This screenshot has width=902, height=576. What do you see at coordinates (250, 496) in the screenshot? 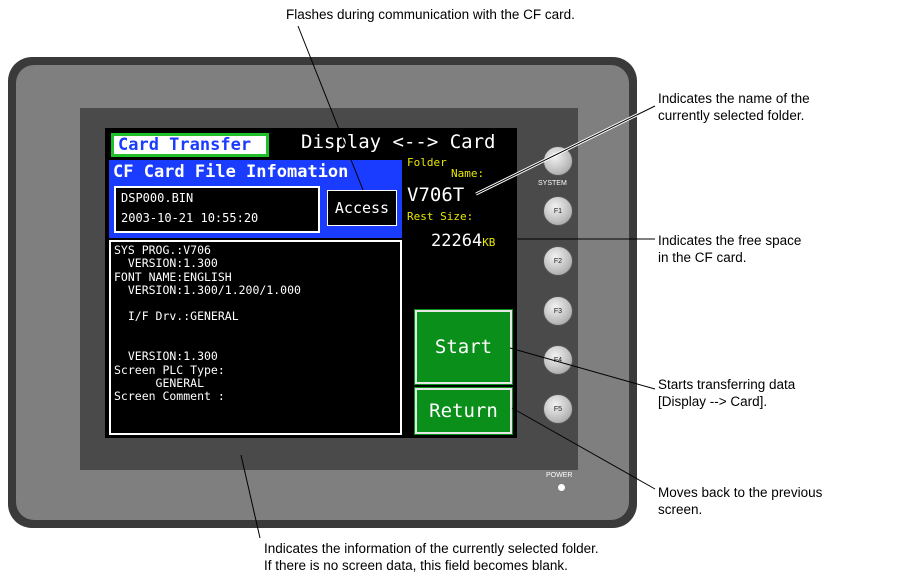
I see `leader-line-info` at bounding box center [250, 496].